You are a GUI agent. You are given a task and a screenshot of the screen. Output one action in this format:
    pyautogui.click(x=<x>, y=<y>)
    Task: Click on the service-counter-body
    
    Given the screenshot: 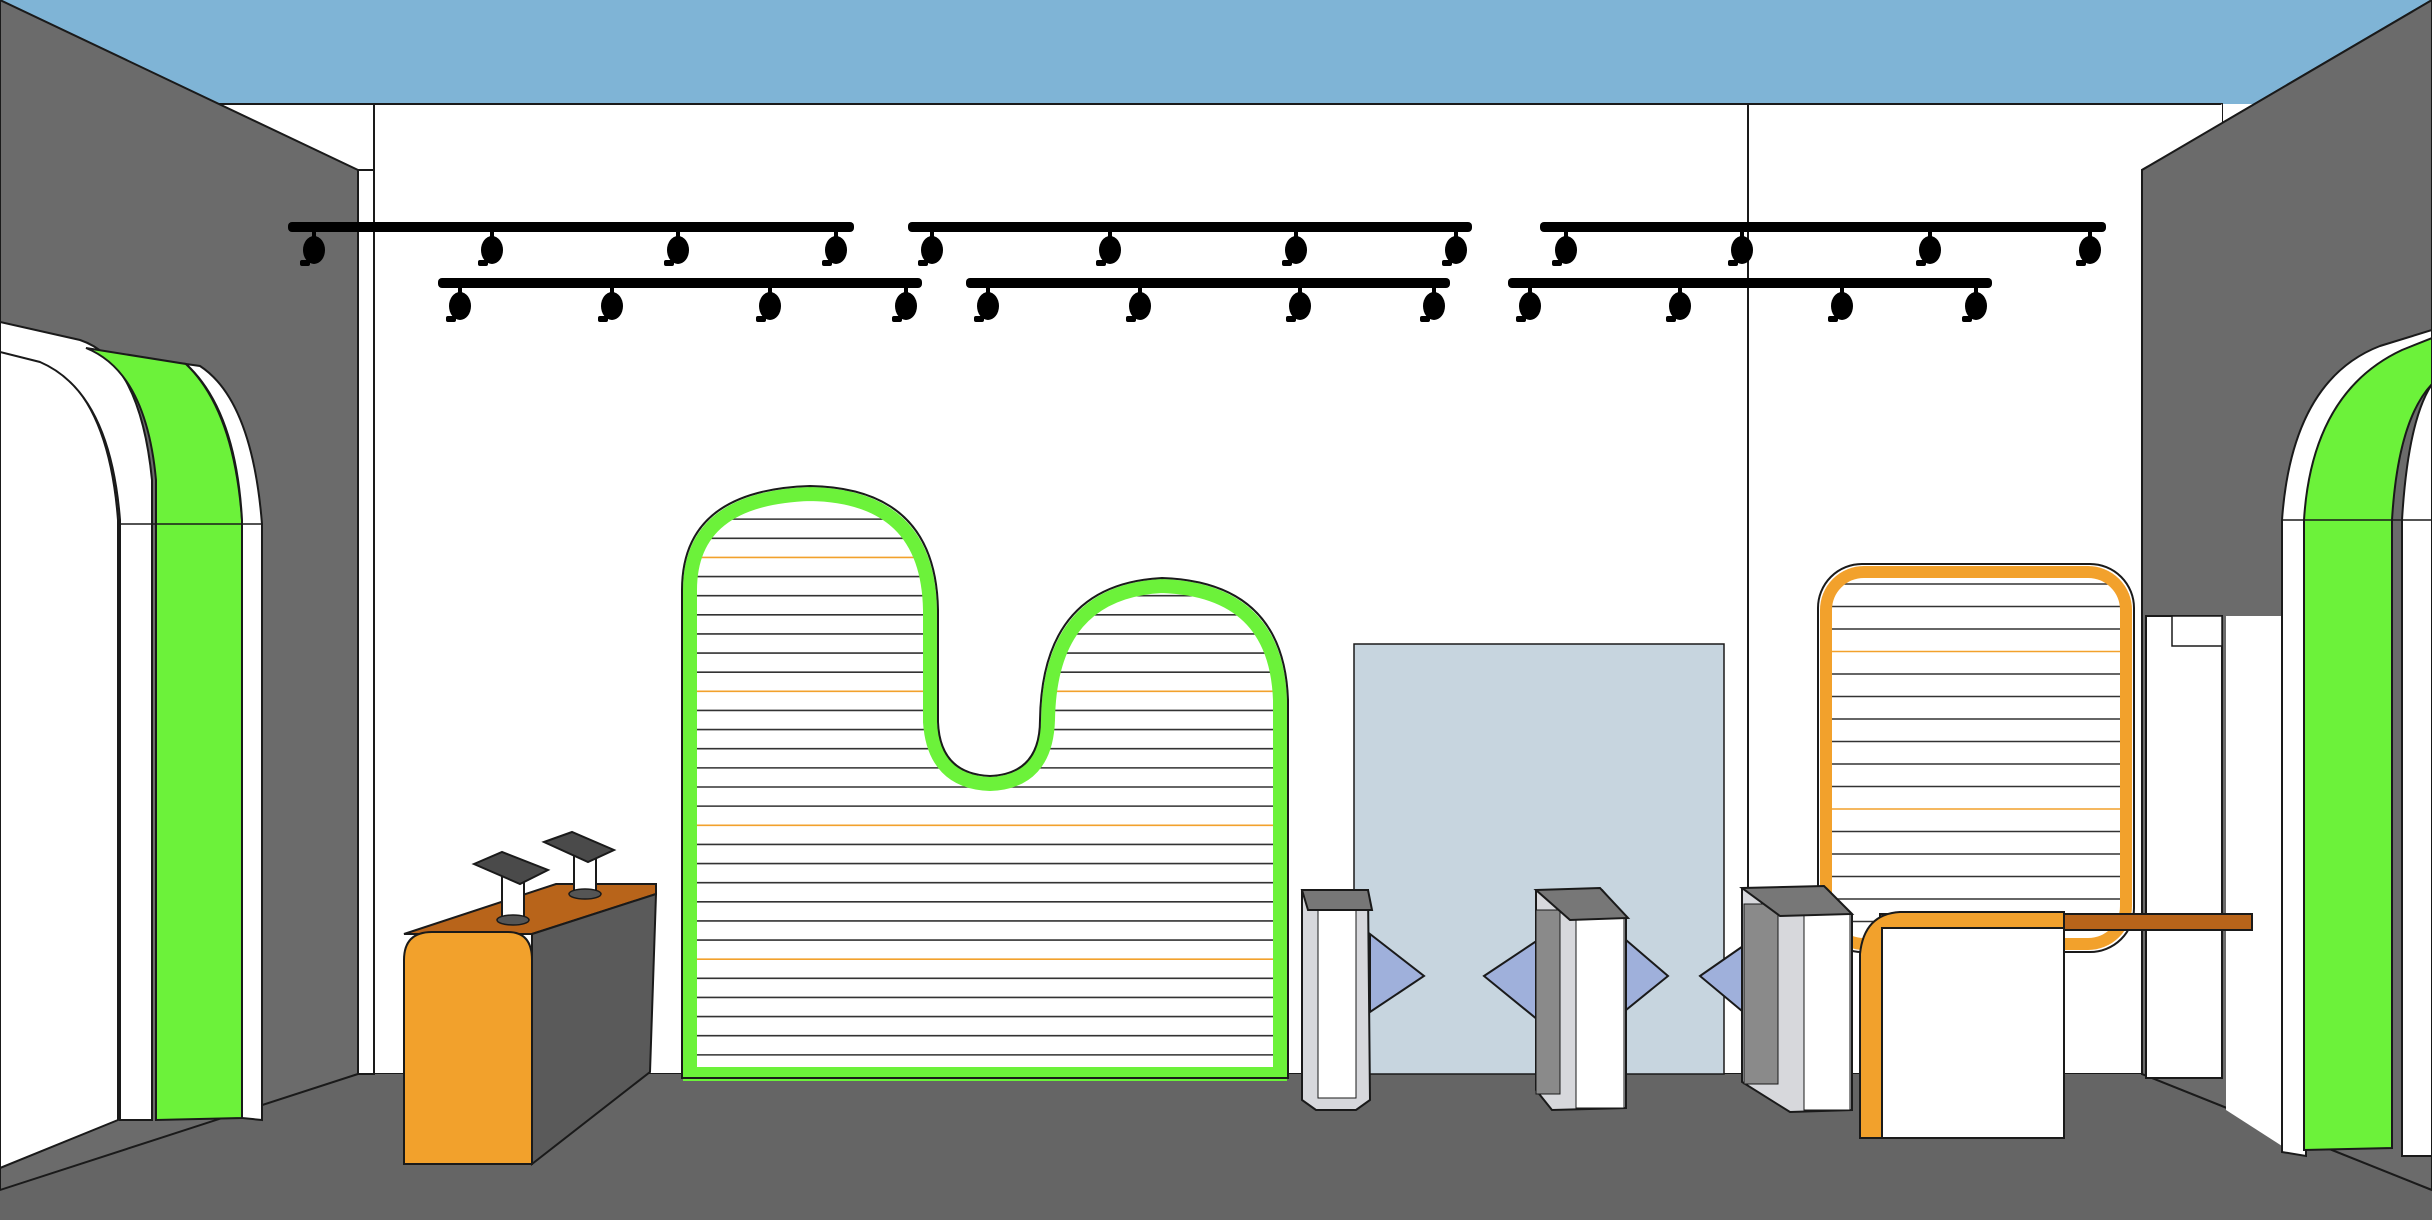 What is the action you would take?
    pyautogui.click(x=1973, y=1033)
    